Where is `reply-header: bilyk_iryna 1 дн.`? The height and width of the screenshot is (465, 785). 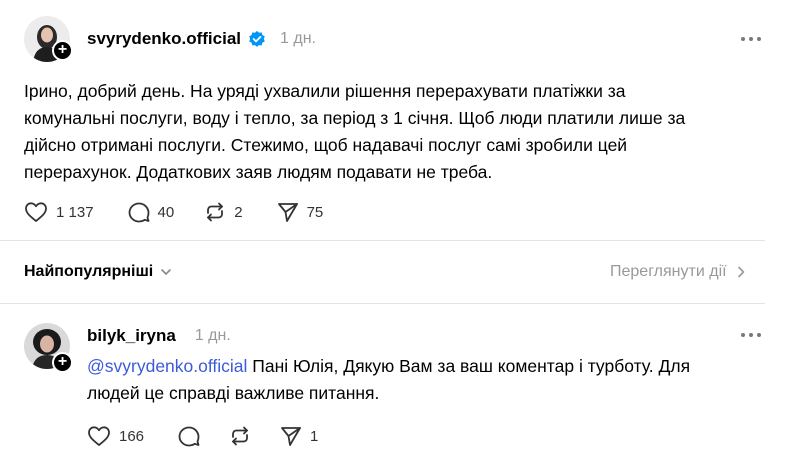
reply-header: bilyk_iryna 1 дн. is located at coordinates (159, 336).